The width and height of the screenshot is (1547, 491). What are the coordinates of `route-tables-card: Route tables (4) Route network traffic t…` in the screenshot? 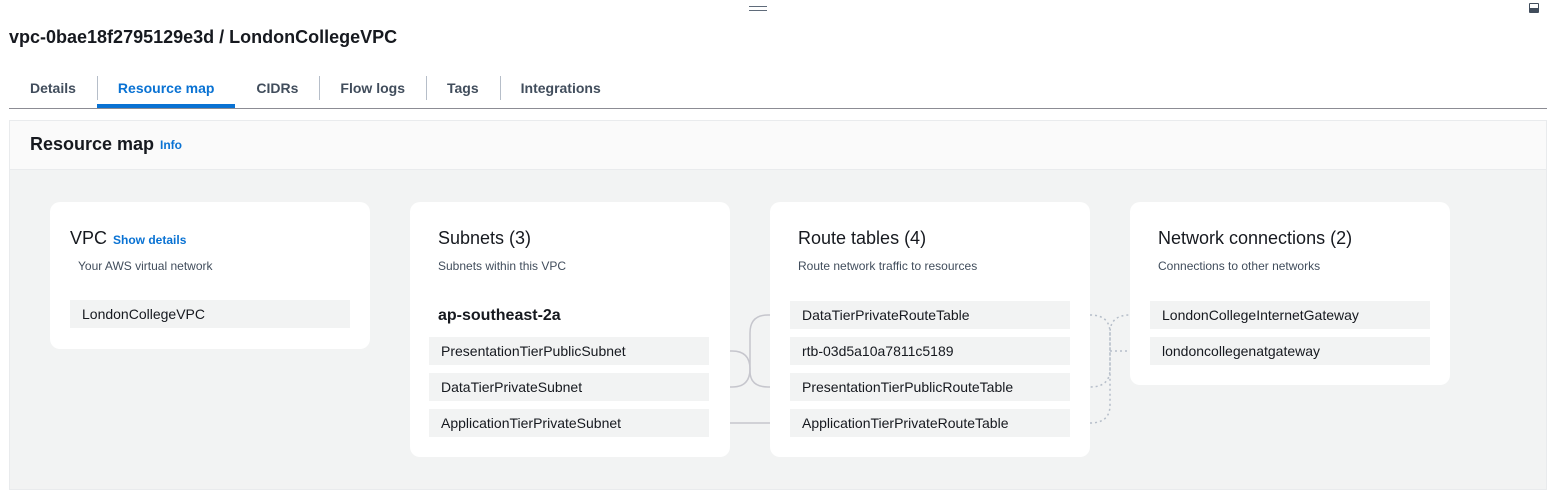 It's located at (930, 329).